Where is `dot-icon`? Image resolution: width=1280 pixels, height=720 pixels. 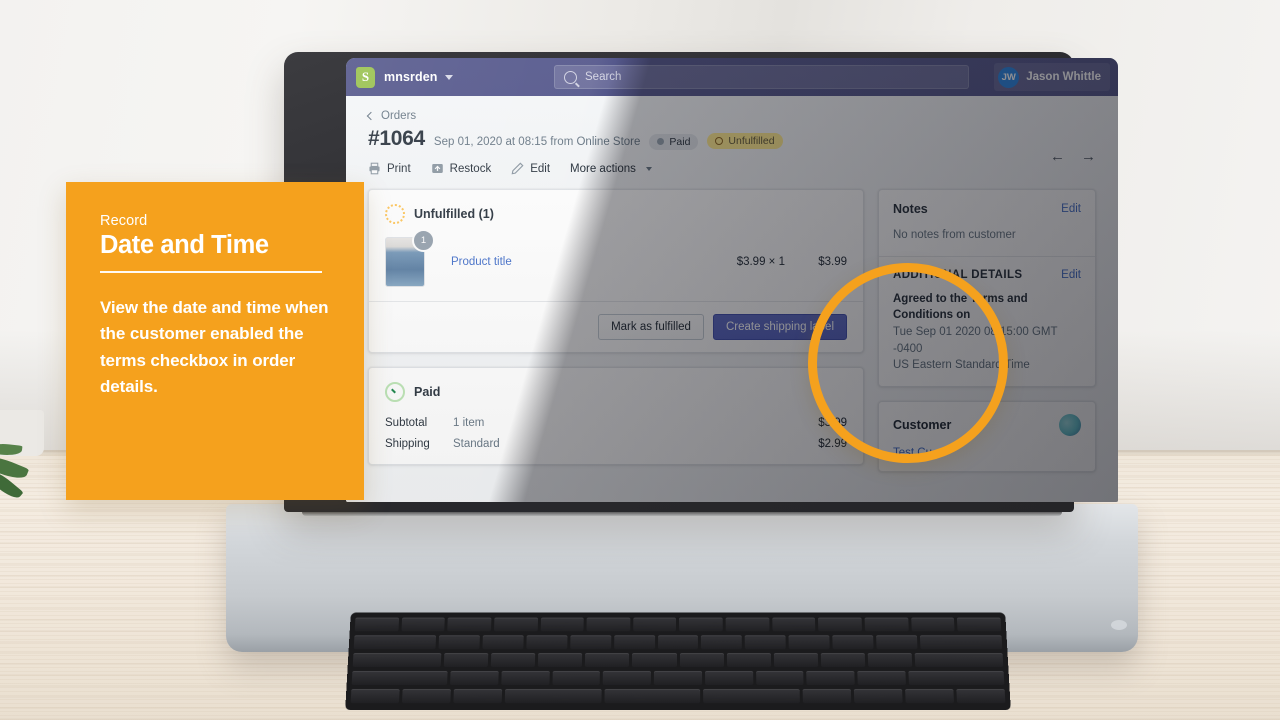
dot-icon is located at coordinates (661, 141).